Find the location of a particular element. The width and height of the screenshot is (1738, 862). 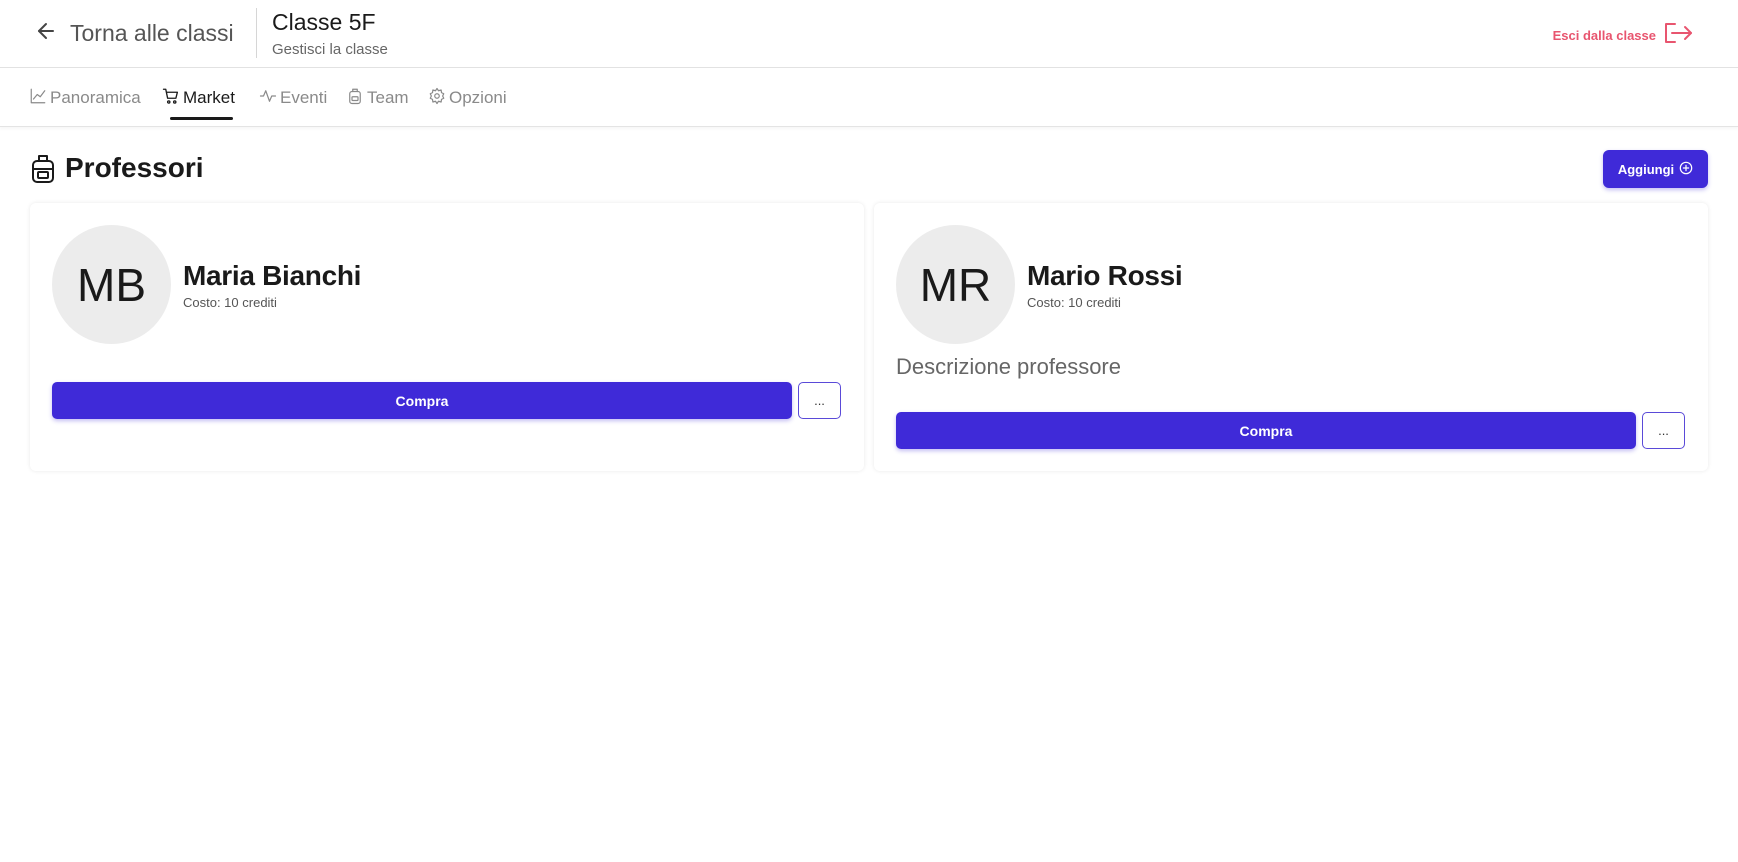

add-professor-button: Aggiungi is located at coordinates (1655, 169).